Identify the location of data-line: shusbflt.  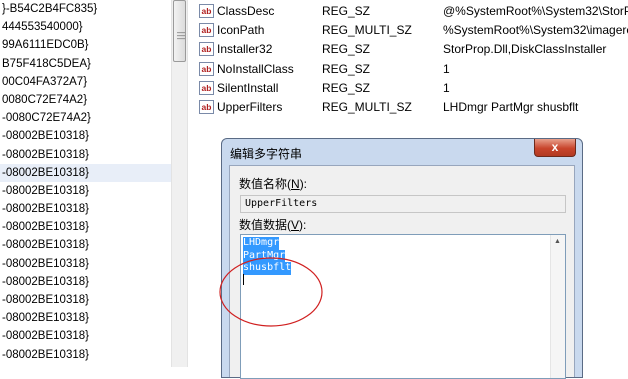
(267, 268).